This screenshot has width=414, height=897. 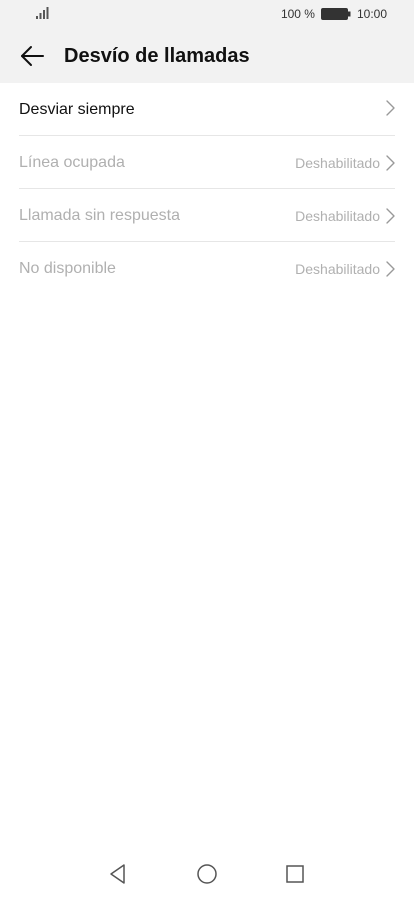 I want to click on setting-label: Desviar siempre, so click(x=77, y=109).